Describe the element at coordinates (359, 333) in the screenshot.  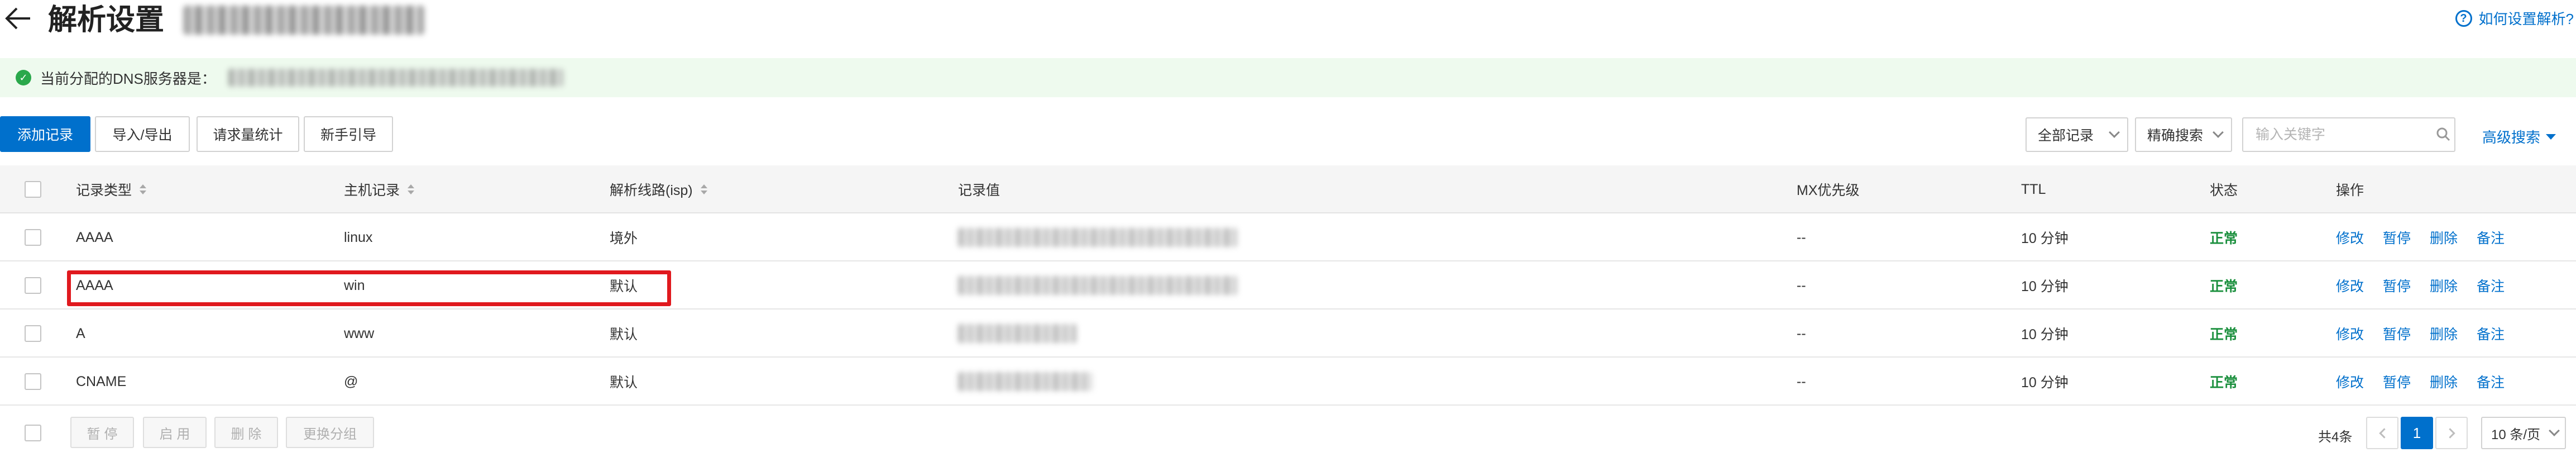
I see `host-record: www` at that location.